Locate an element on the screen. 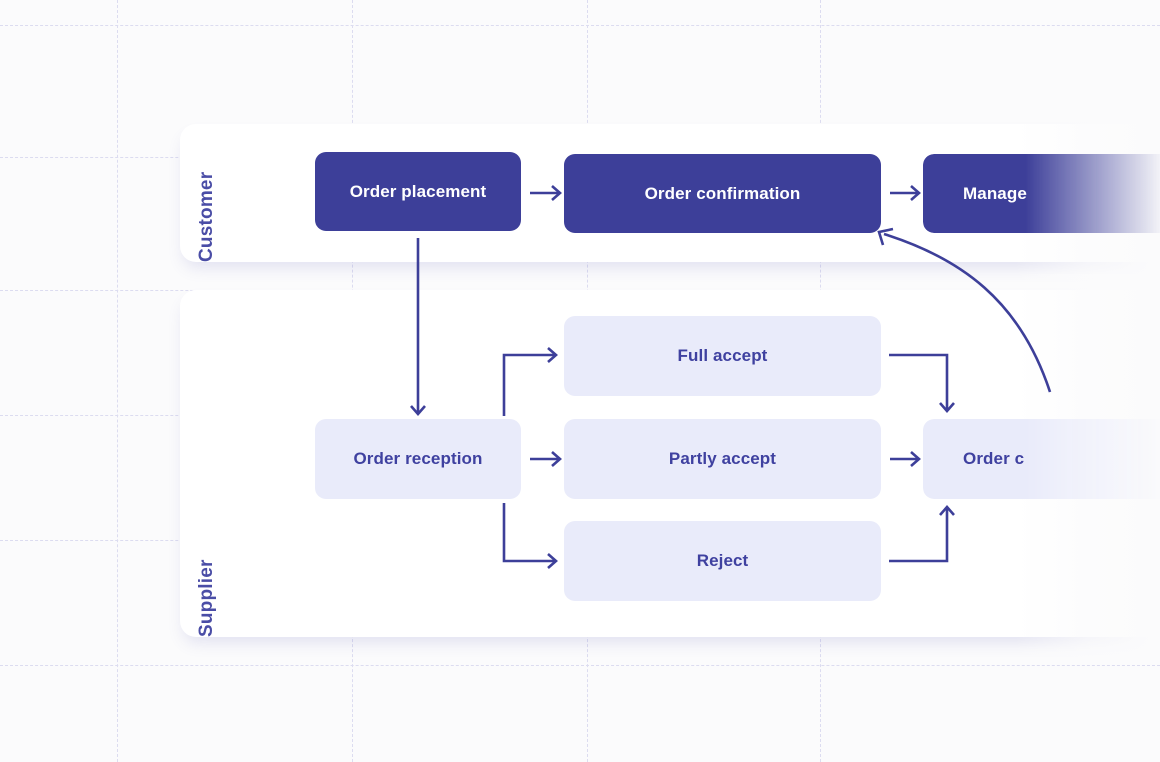 The image size is (1160, 762). node-label: Partly accept is located at coordinates (722, 458).